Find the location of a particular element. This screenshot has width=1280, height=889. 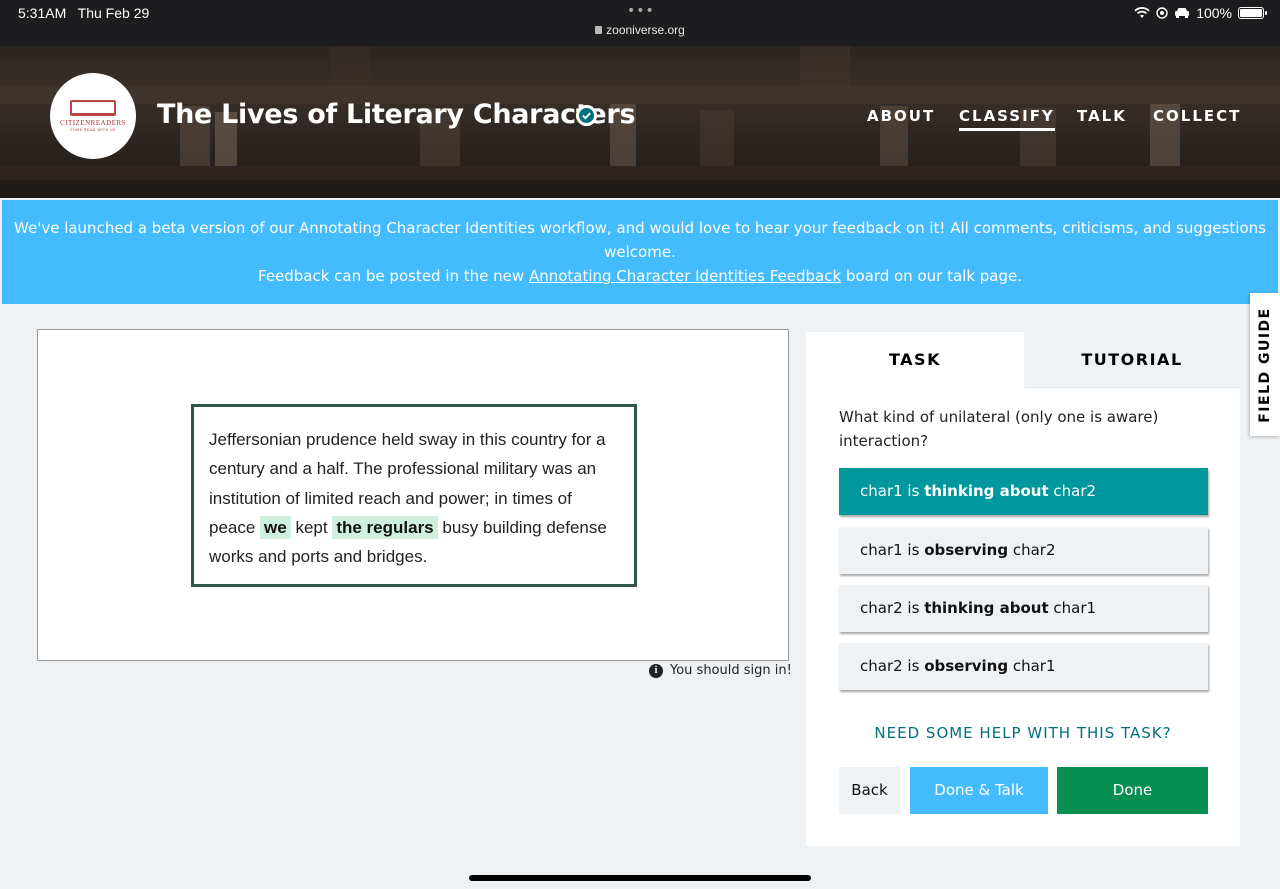

home-indicator is located at coordinates (640, 878).